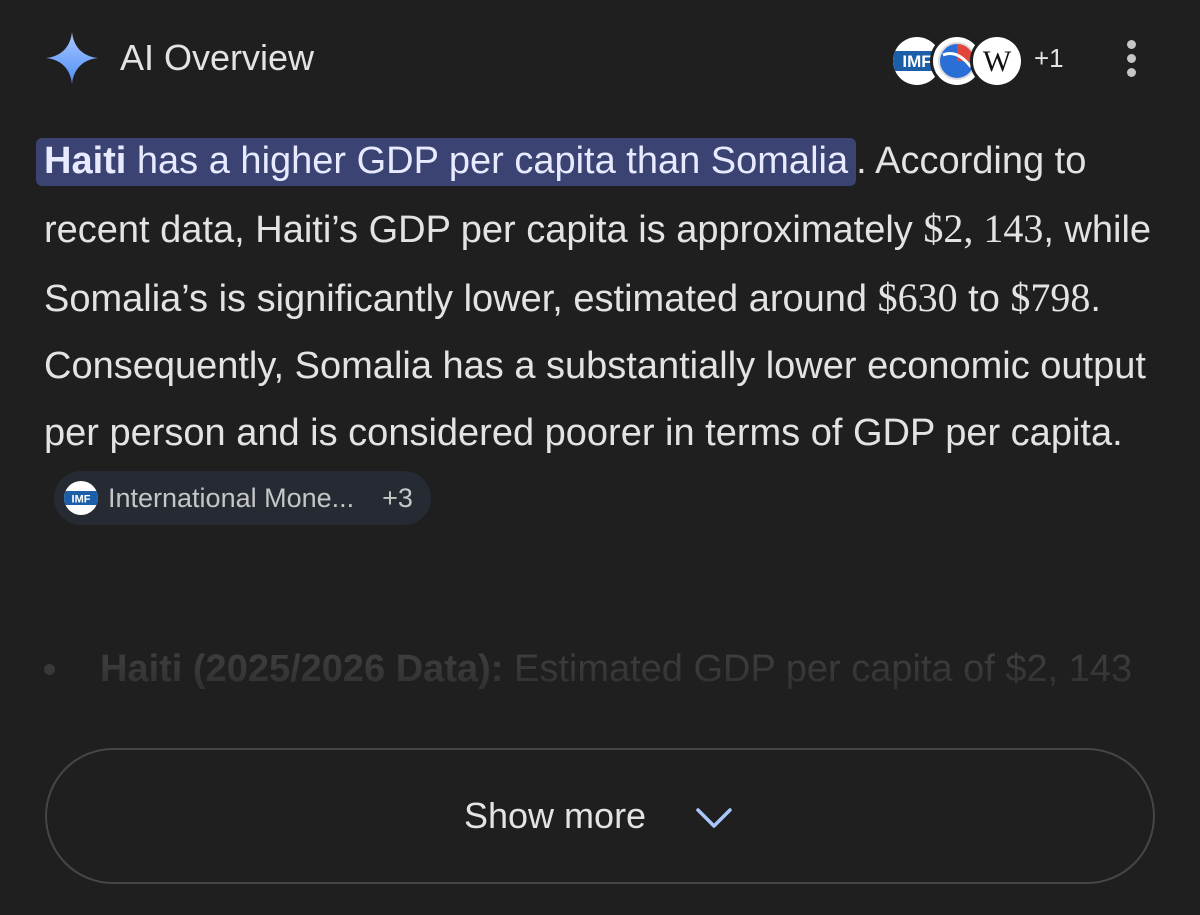  Describe the element at coordinates (85, 161) in the screenshot. I see `highlight-bold: Haiti` at that location.